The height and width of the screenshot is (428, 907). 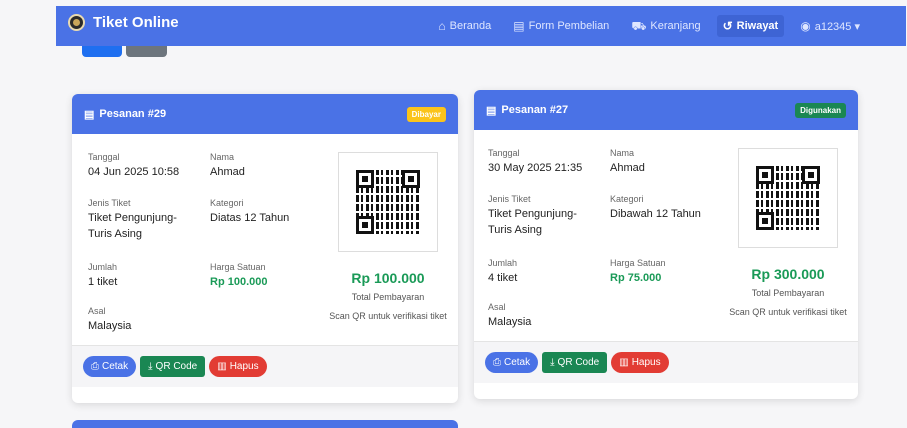 I want to click on field-tanggal: Tanggal 30 May 2025 21:35, so click(x=548, y=162).